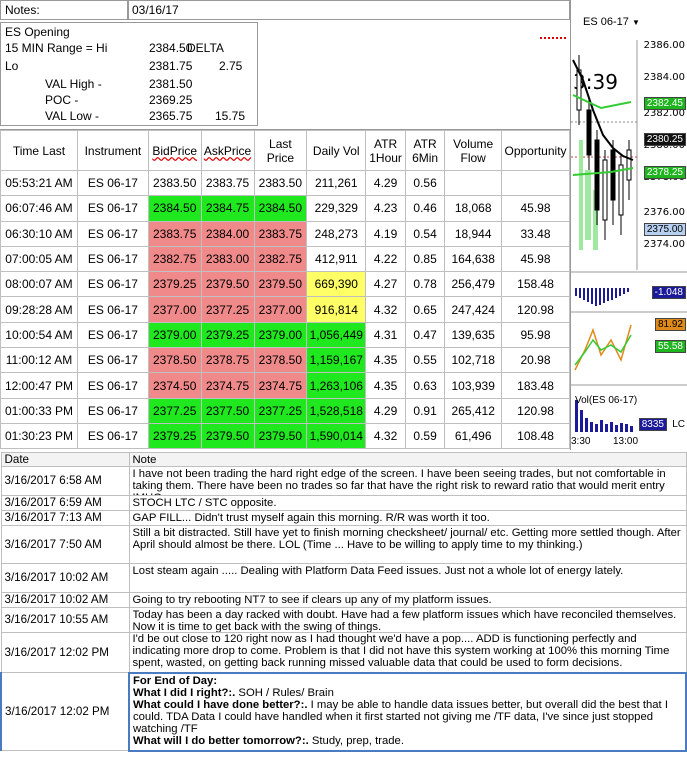 The image size is (687, 758). What do you see at coordinates (425, 284) in the screenshot?
I see `atr6-cell: 0.78` at bounding box center [425, 284].